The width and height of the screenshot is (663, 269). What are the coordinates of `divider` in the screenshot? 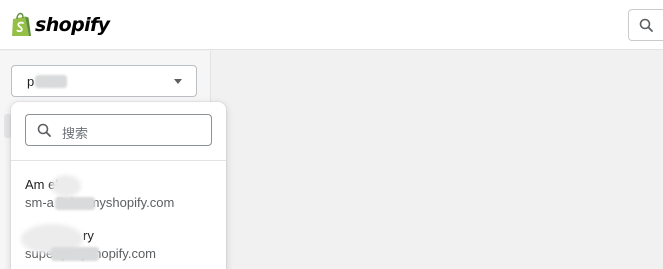 It's located at (118, 160).